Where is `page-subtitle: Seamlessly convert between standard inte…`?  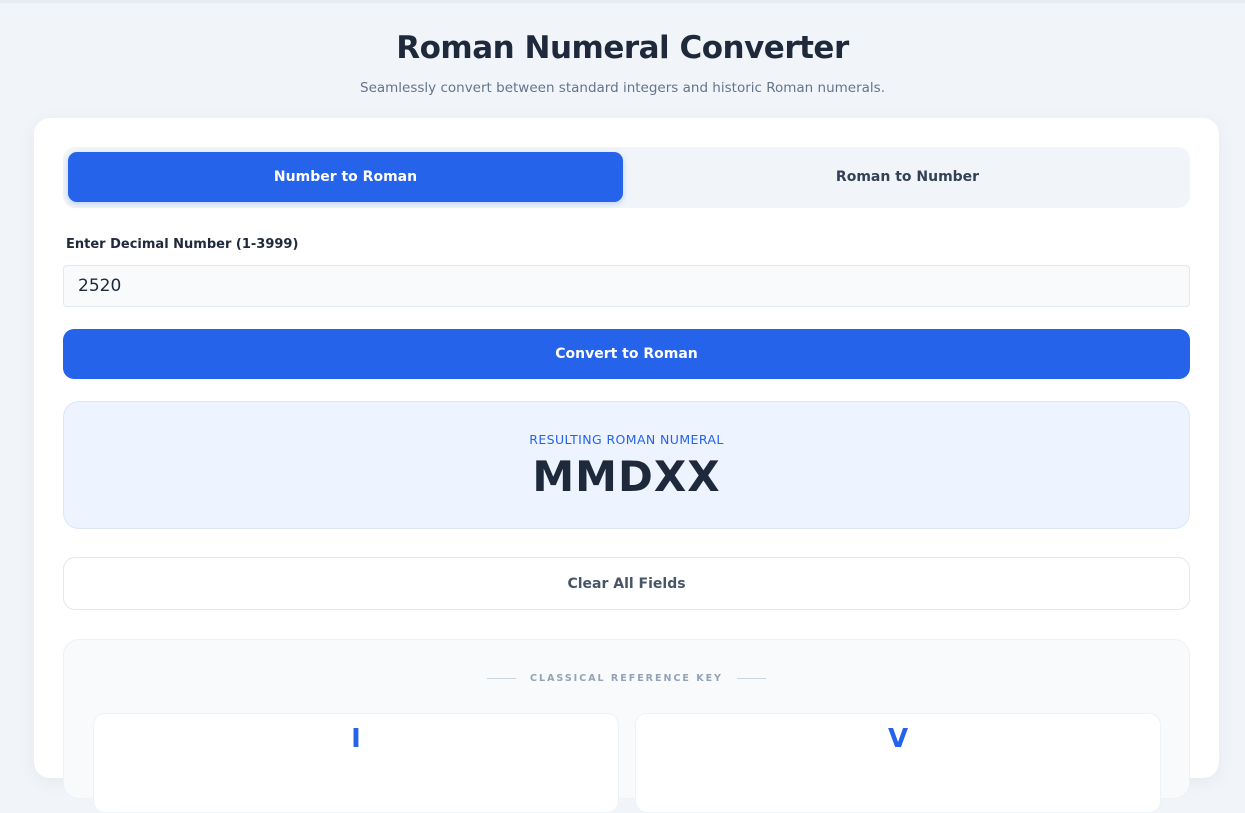
page-subtitle: Seamlessly convert between standard inte… is located at coordinates (622, 88).